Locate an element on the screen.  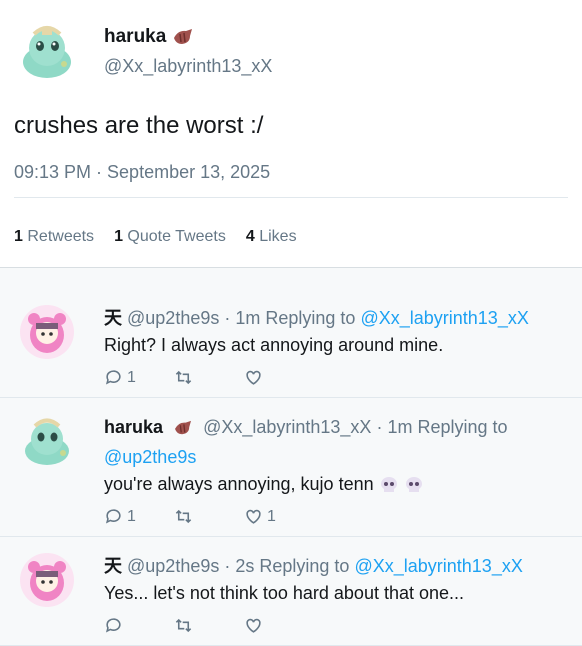
reply-actions is located at coordinates (336, 625).